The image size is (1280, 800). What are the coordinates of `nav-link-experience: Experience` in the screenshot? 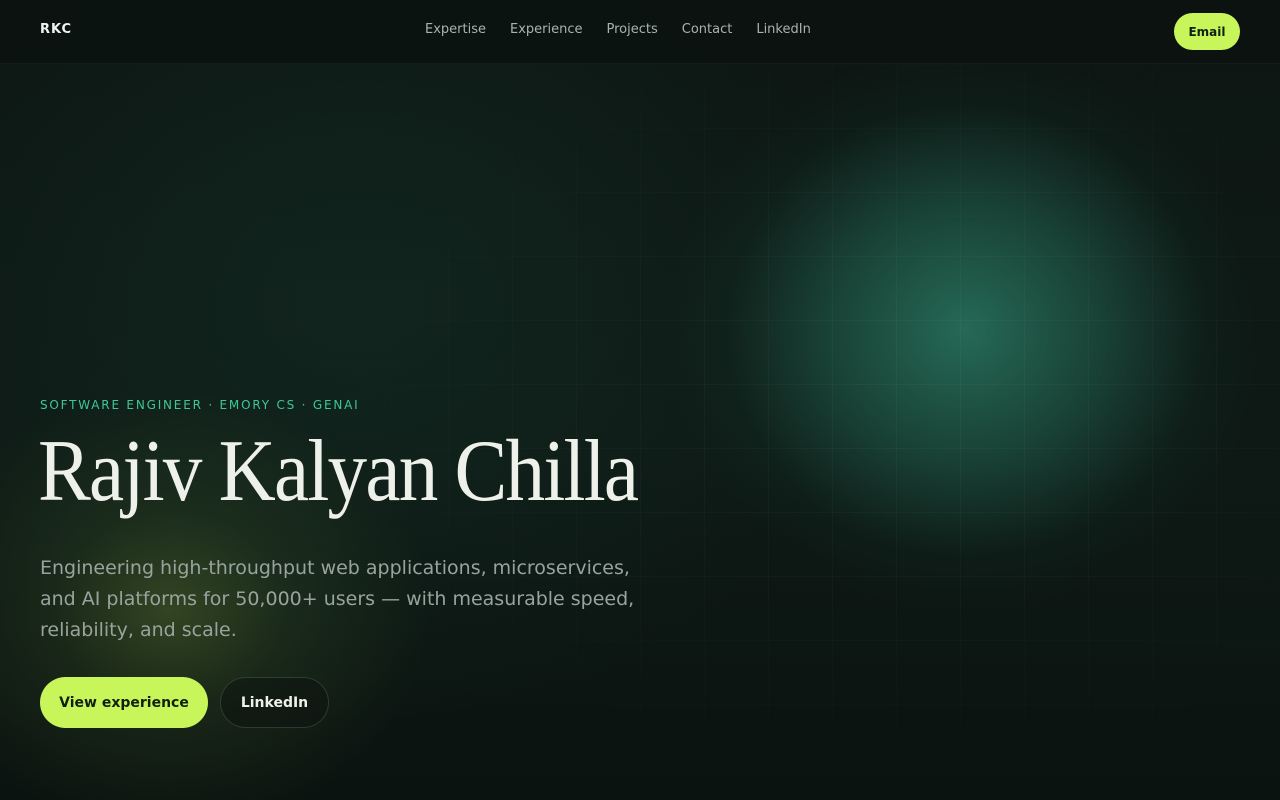 It's located at (546, 29).